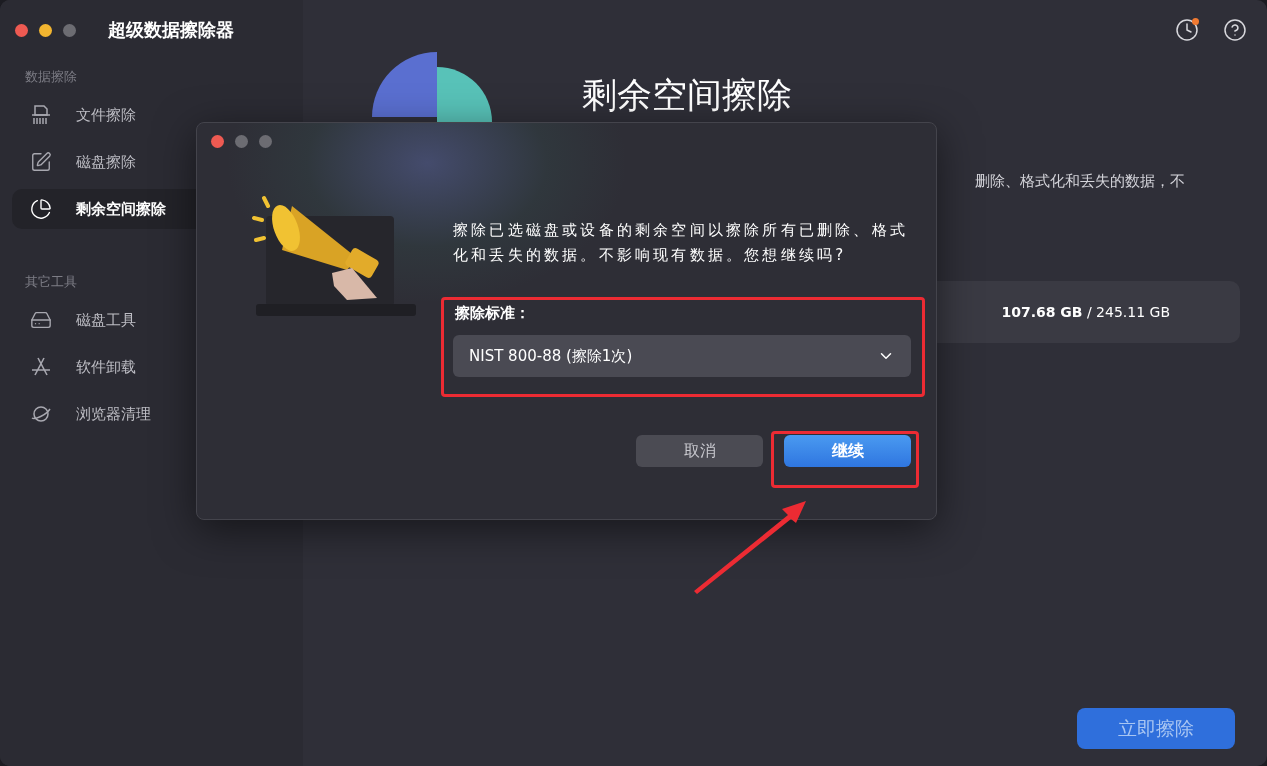 Image resolution: width=1267 pixels, height=766 pixels. Describe the element at coordinates (171, 30) in the screenshot. I see `window-title: 超级数据擦除器` at that location.